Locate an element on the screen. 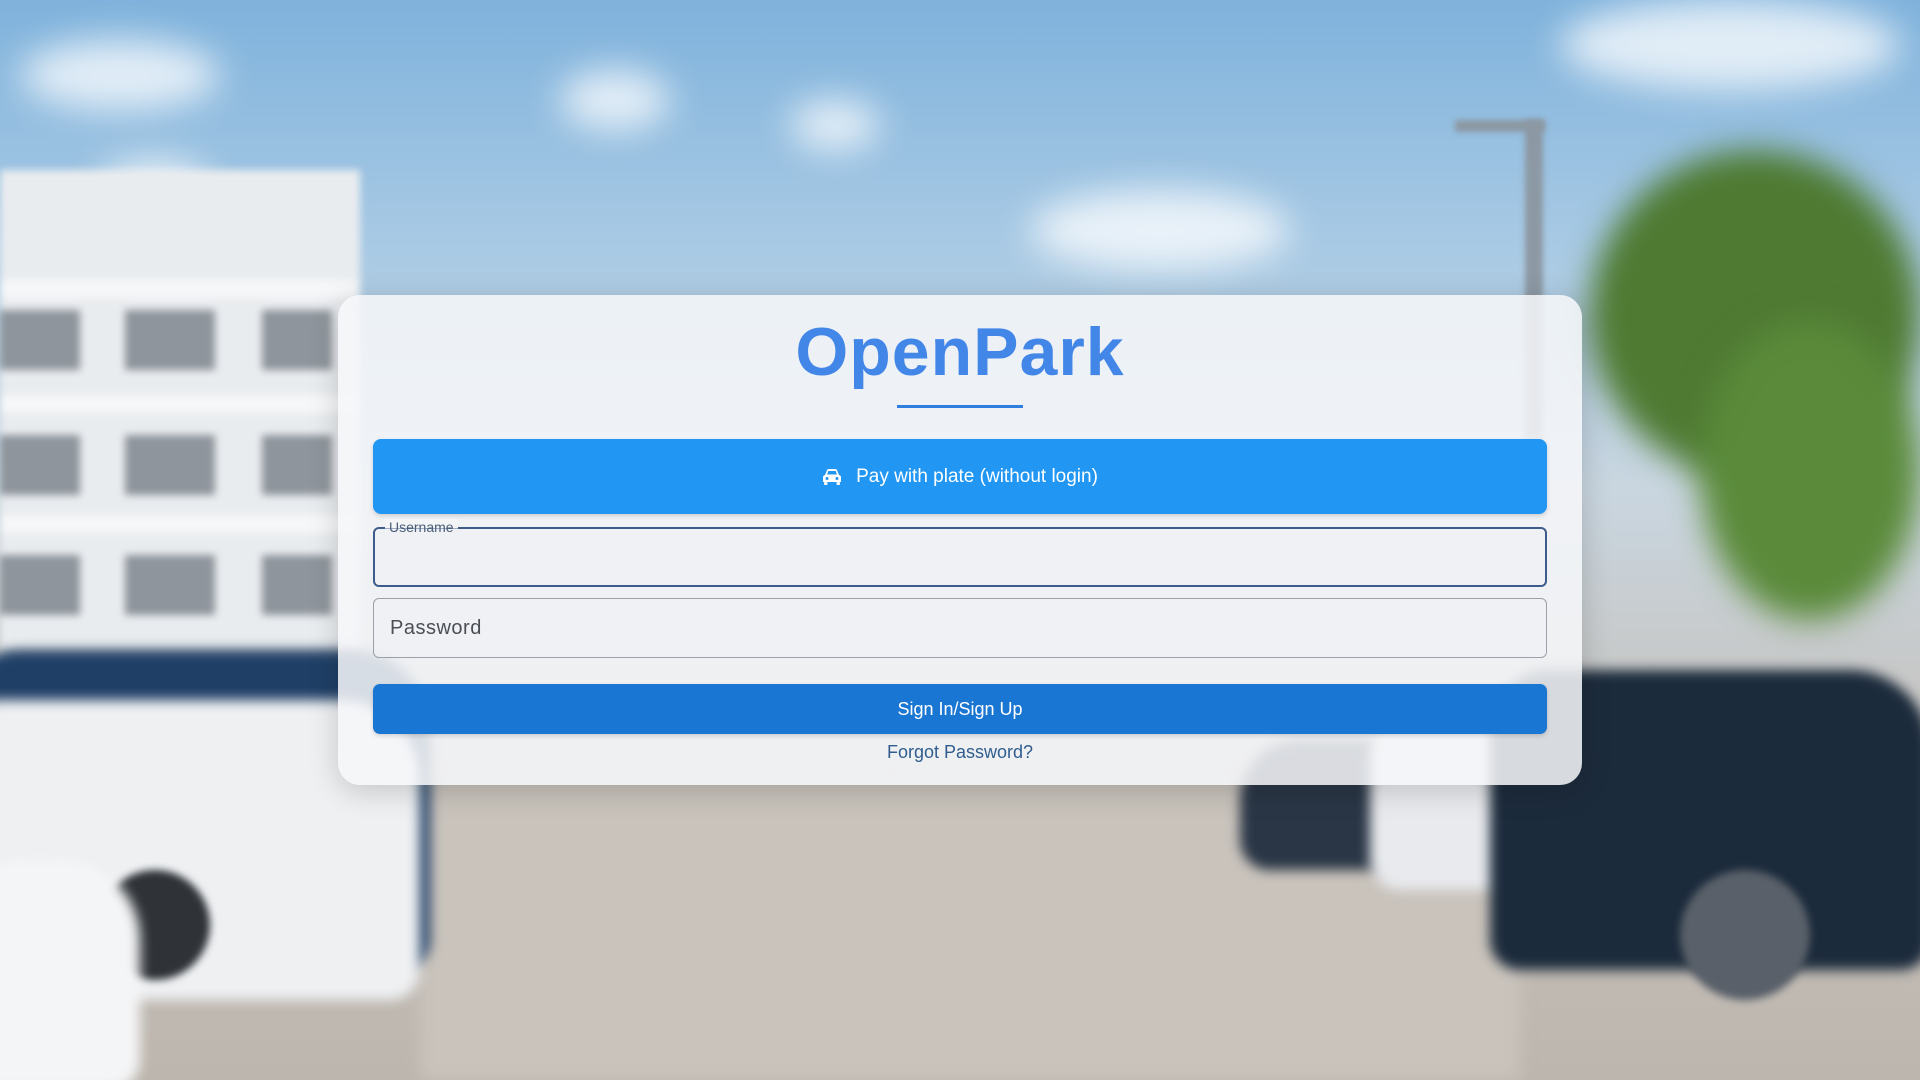 Image resolution: width=1920 pixels, height=1080 pixels. car-wheel is located at coordinates (1745, 935).